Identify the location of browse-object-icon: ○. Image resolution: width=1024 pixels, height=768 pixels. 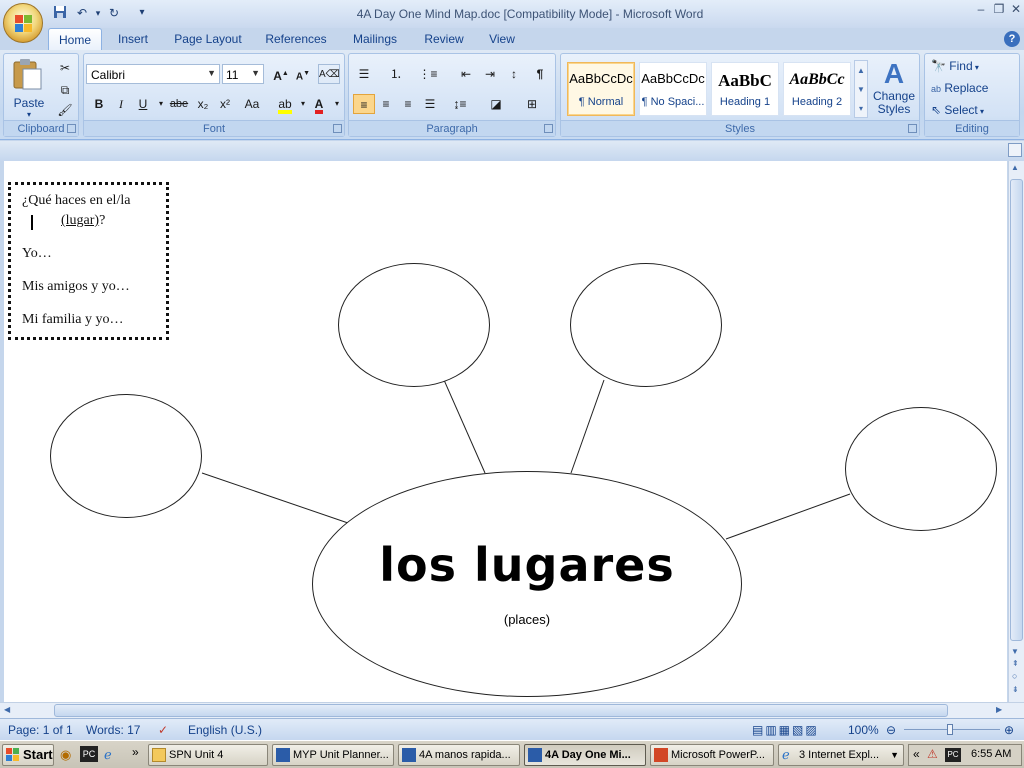
(1014, 676).